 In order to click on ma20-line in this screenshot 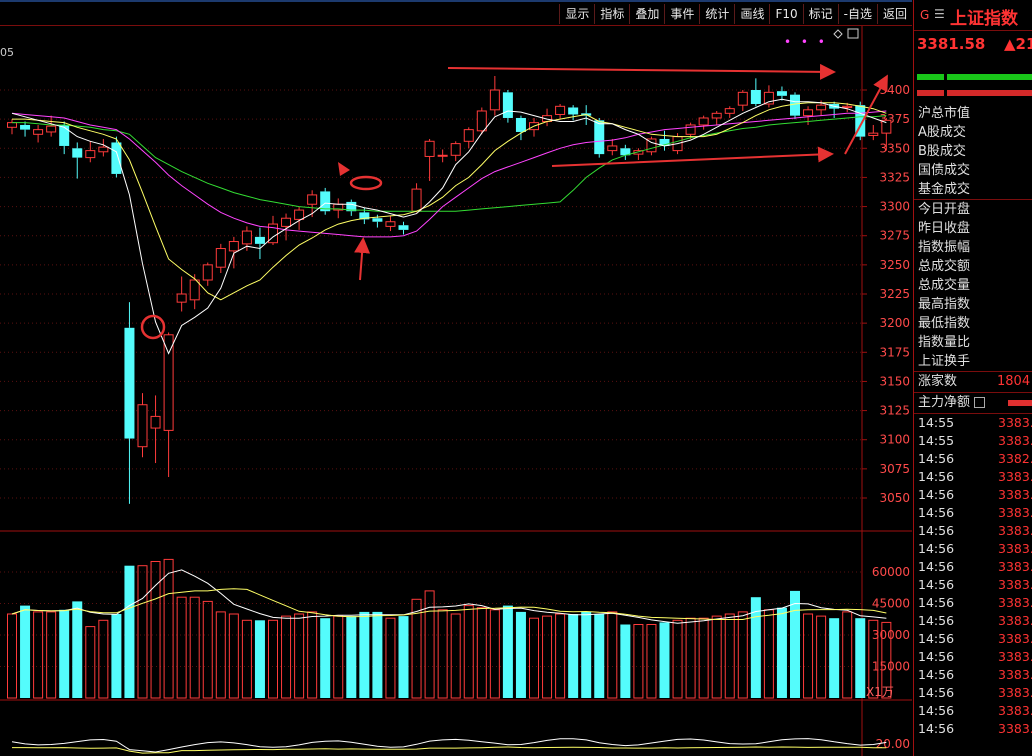, I will do `click(449, 174)`.